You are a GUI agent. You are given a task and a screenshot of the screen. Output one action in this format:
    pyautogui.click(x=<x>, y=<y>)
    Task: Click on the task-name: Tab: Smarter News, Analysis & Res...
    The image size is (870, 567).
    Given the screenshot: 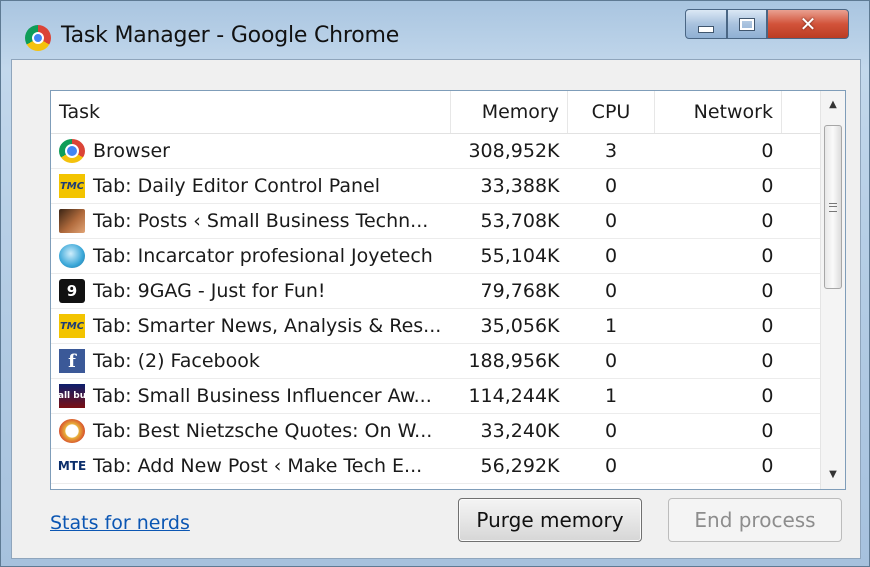 What is the action you would take?
    pyautogui.click(x=267, y=326)
    